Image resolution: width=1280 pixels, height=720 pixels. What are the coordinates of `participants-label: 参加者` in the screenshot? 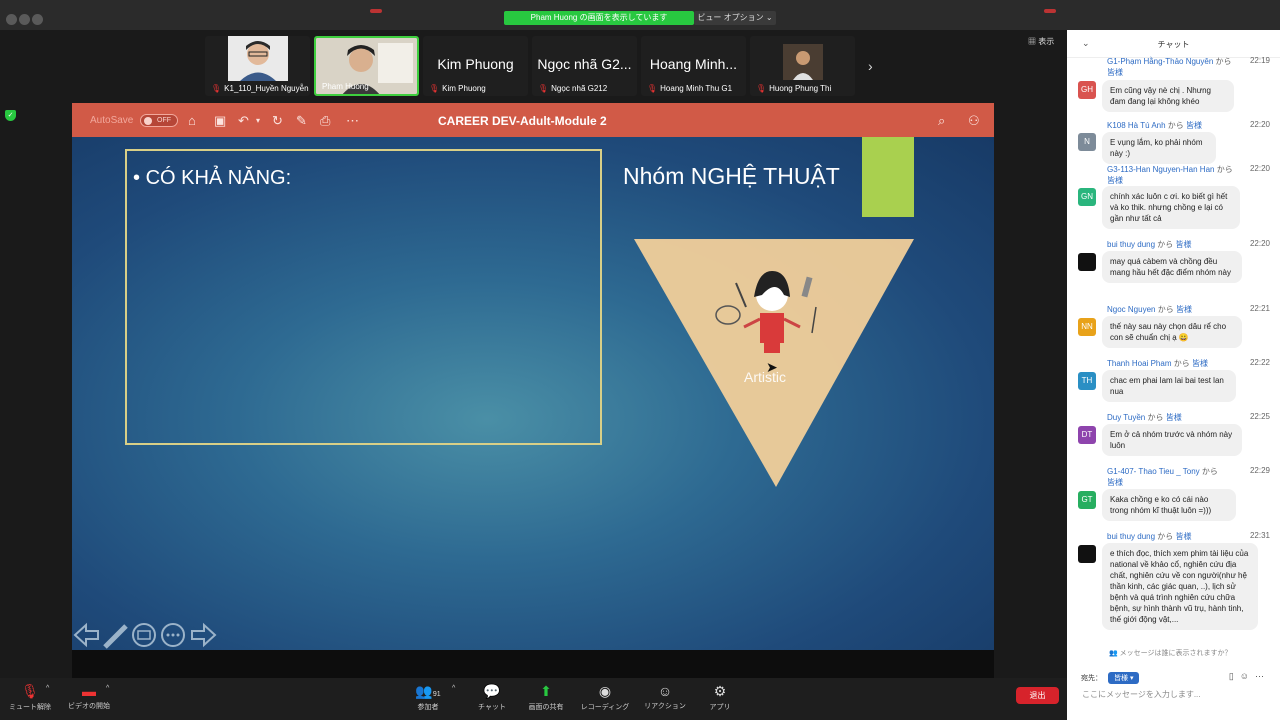 It's located at (428, 707).